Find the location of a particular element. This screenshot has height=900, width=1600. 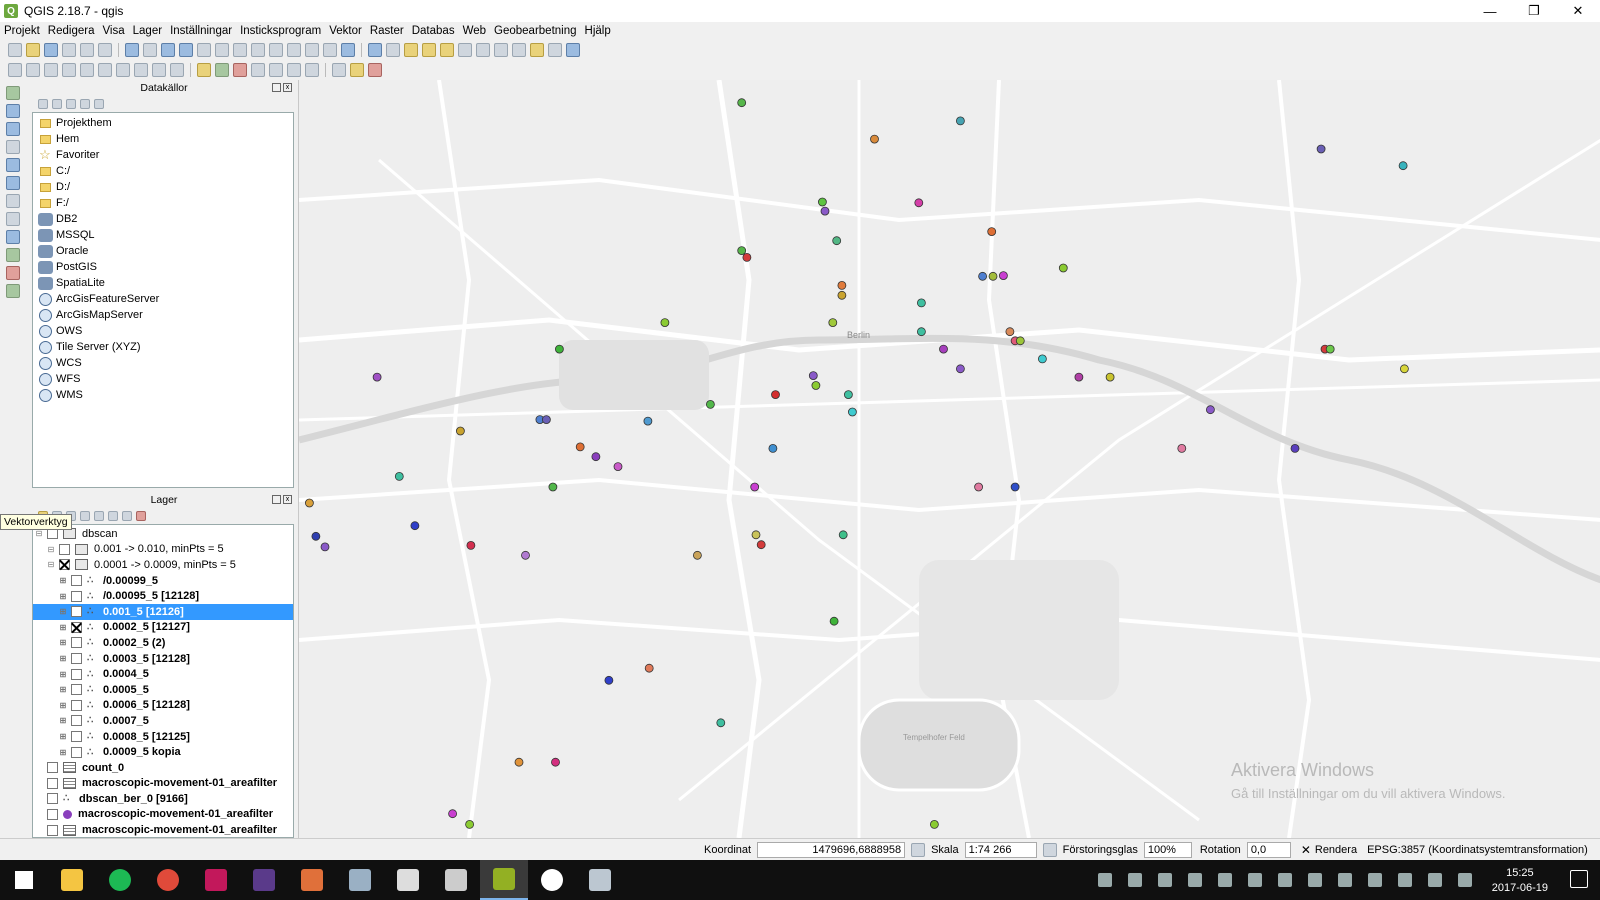

nvidia-icon is located at coordinates (1255, 880).